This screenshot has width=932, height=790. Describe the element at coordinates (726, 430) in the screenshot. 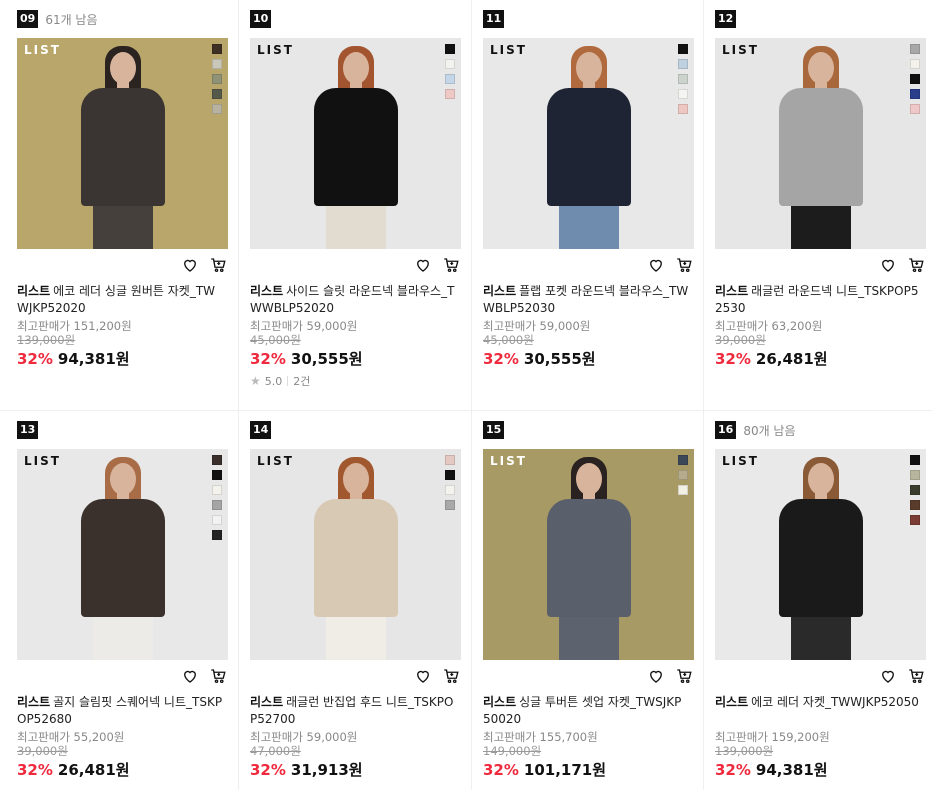

I see `rank-badge: 16` at that location.